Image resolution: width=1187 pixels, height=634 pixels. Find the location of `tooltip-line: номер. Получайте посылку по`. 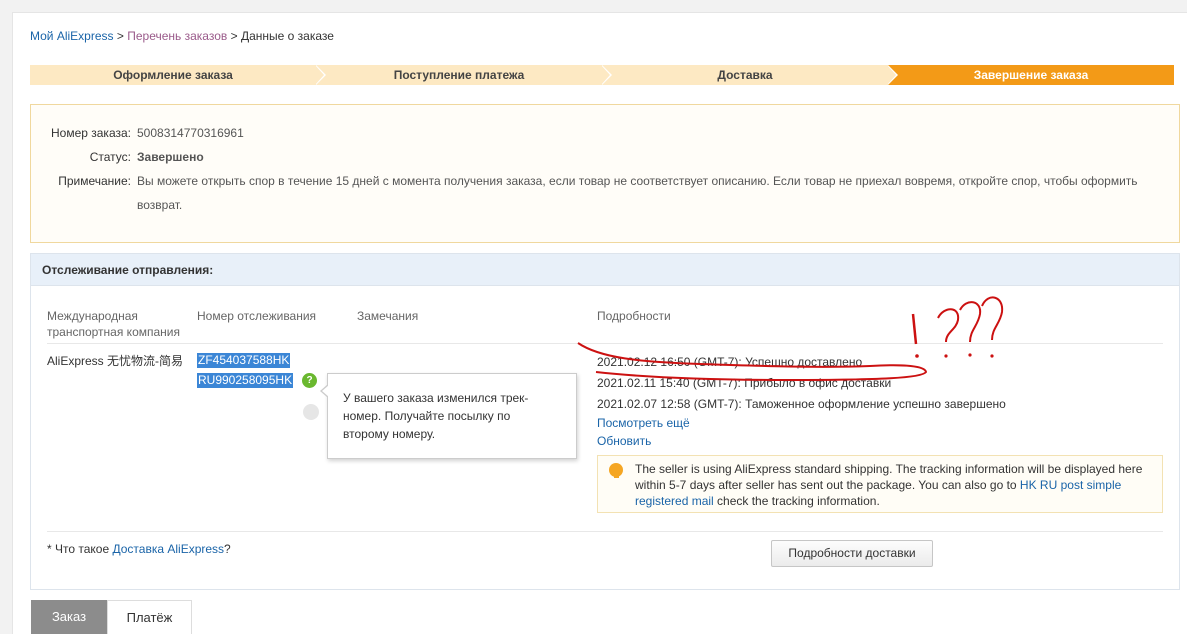

tooltip-line: номер. Получайте посылку по is located at coordinates (427, 416).